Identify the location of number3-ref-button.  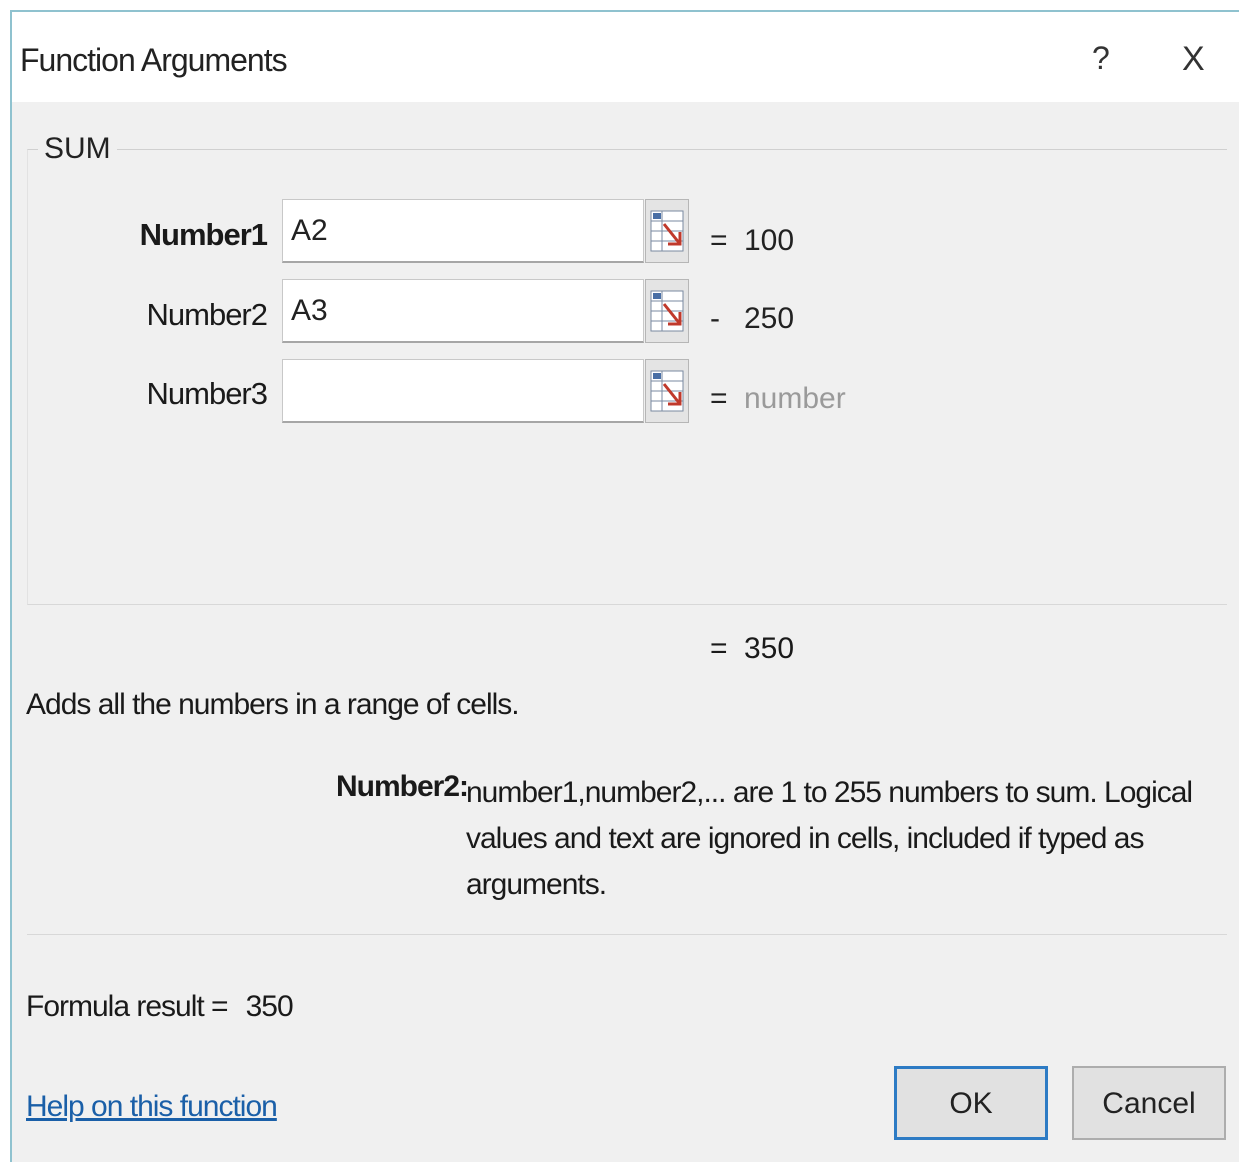
(667, 391).